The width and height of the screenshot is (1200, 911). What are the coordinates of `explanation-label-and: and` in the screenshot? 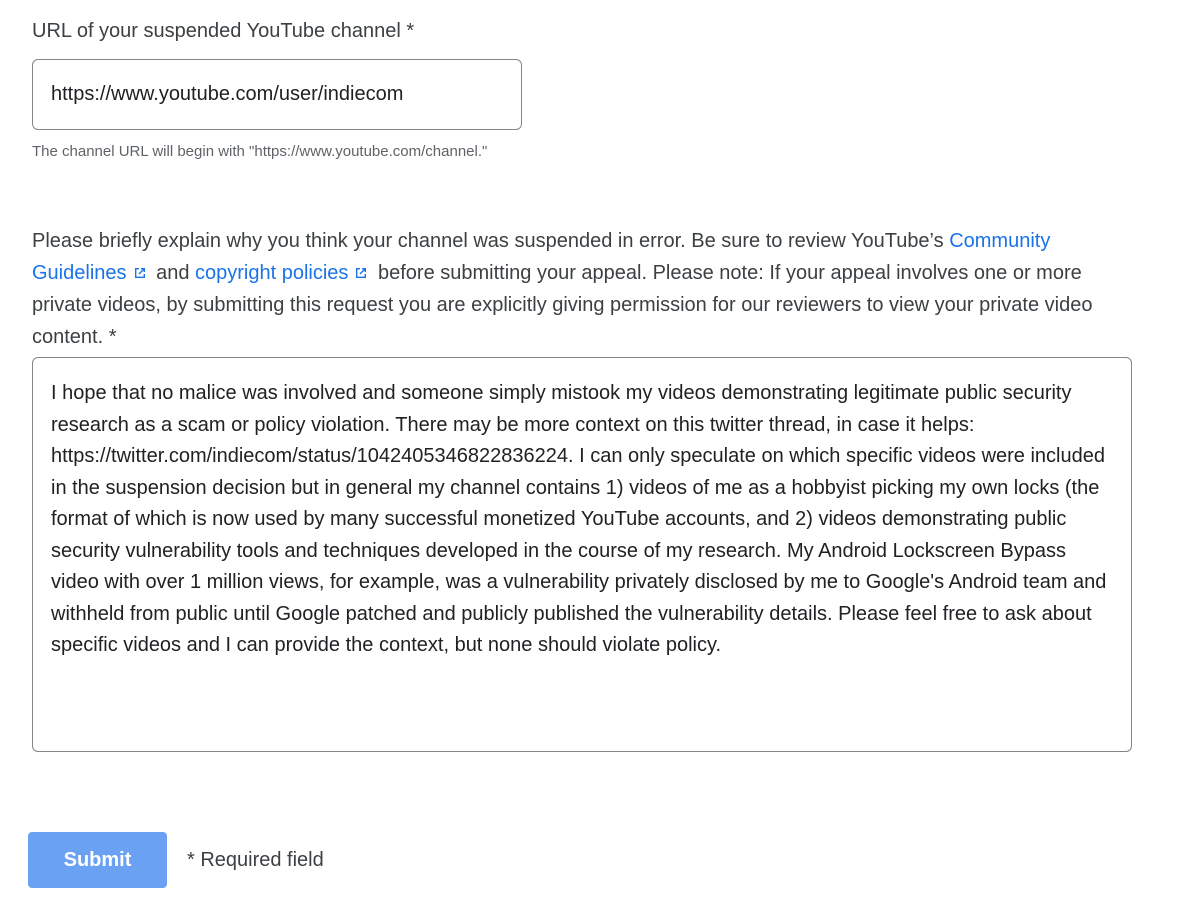 It's located at (172, 273).